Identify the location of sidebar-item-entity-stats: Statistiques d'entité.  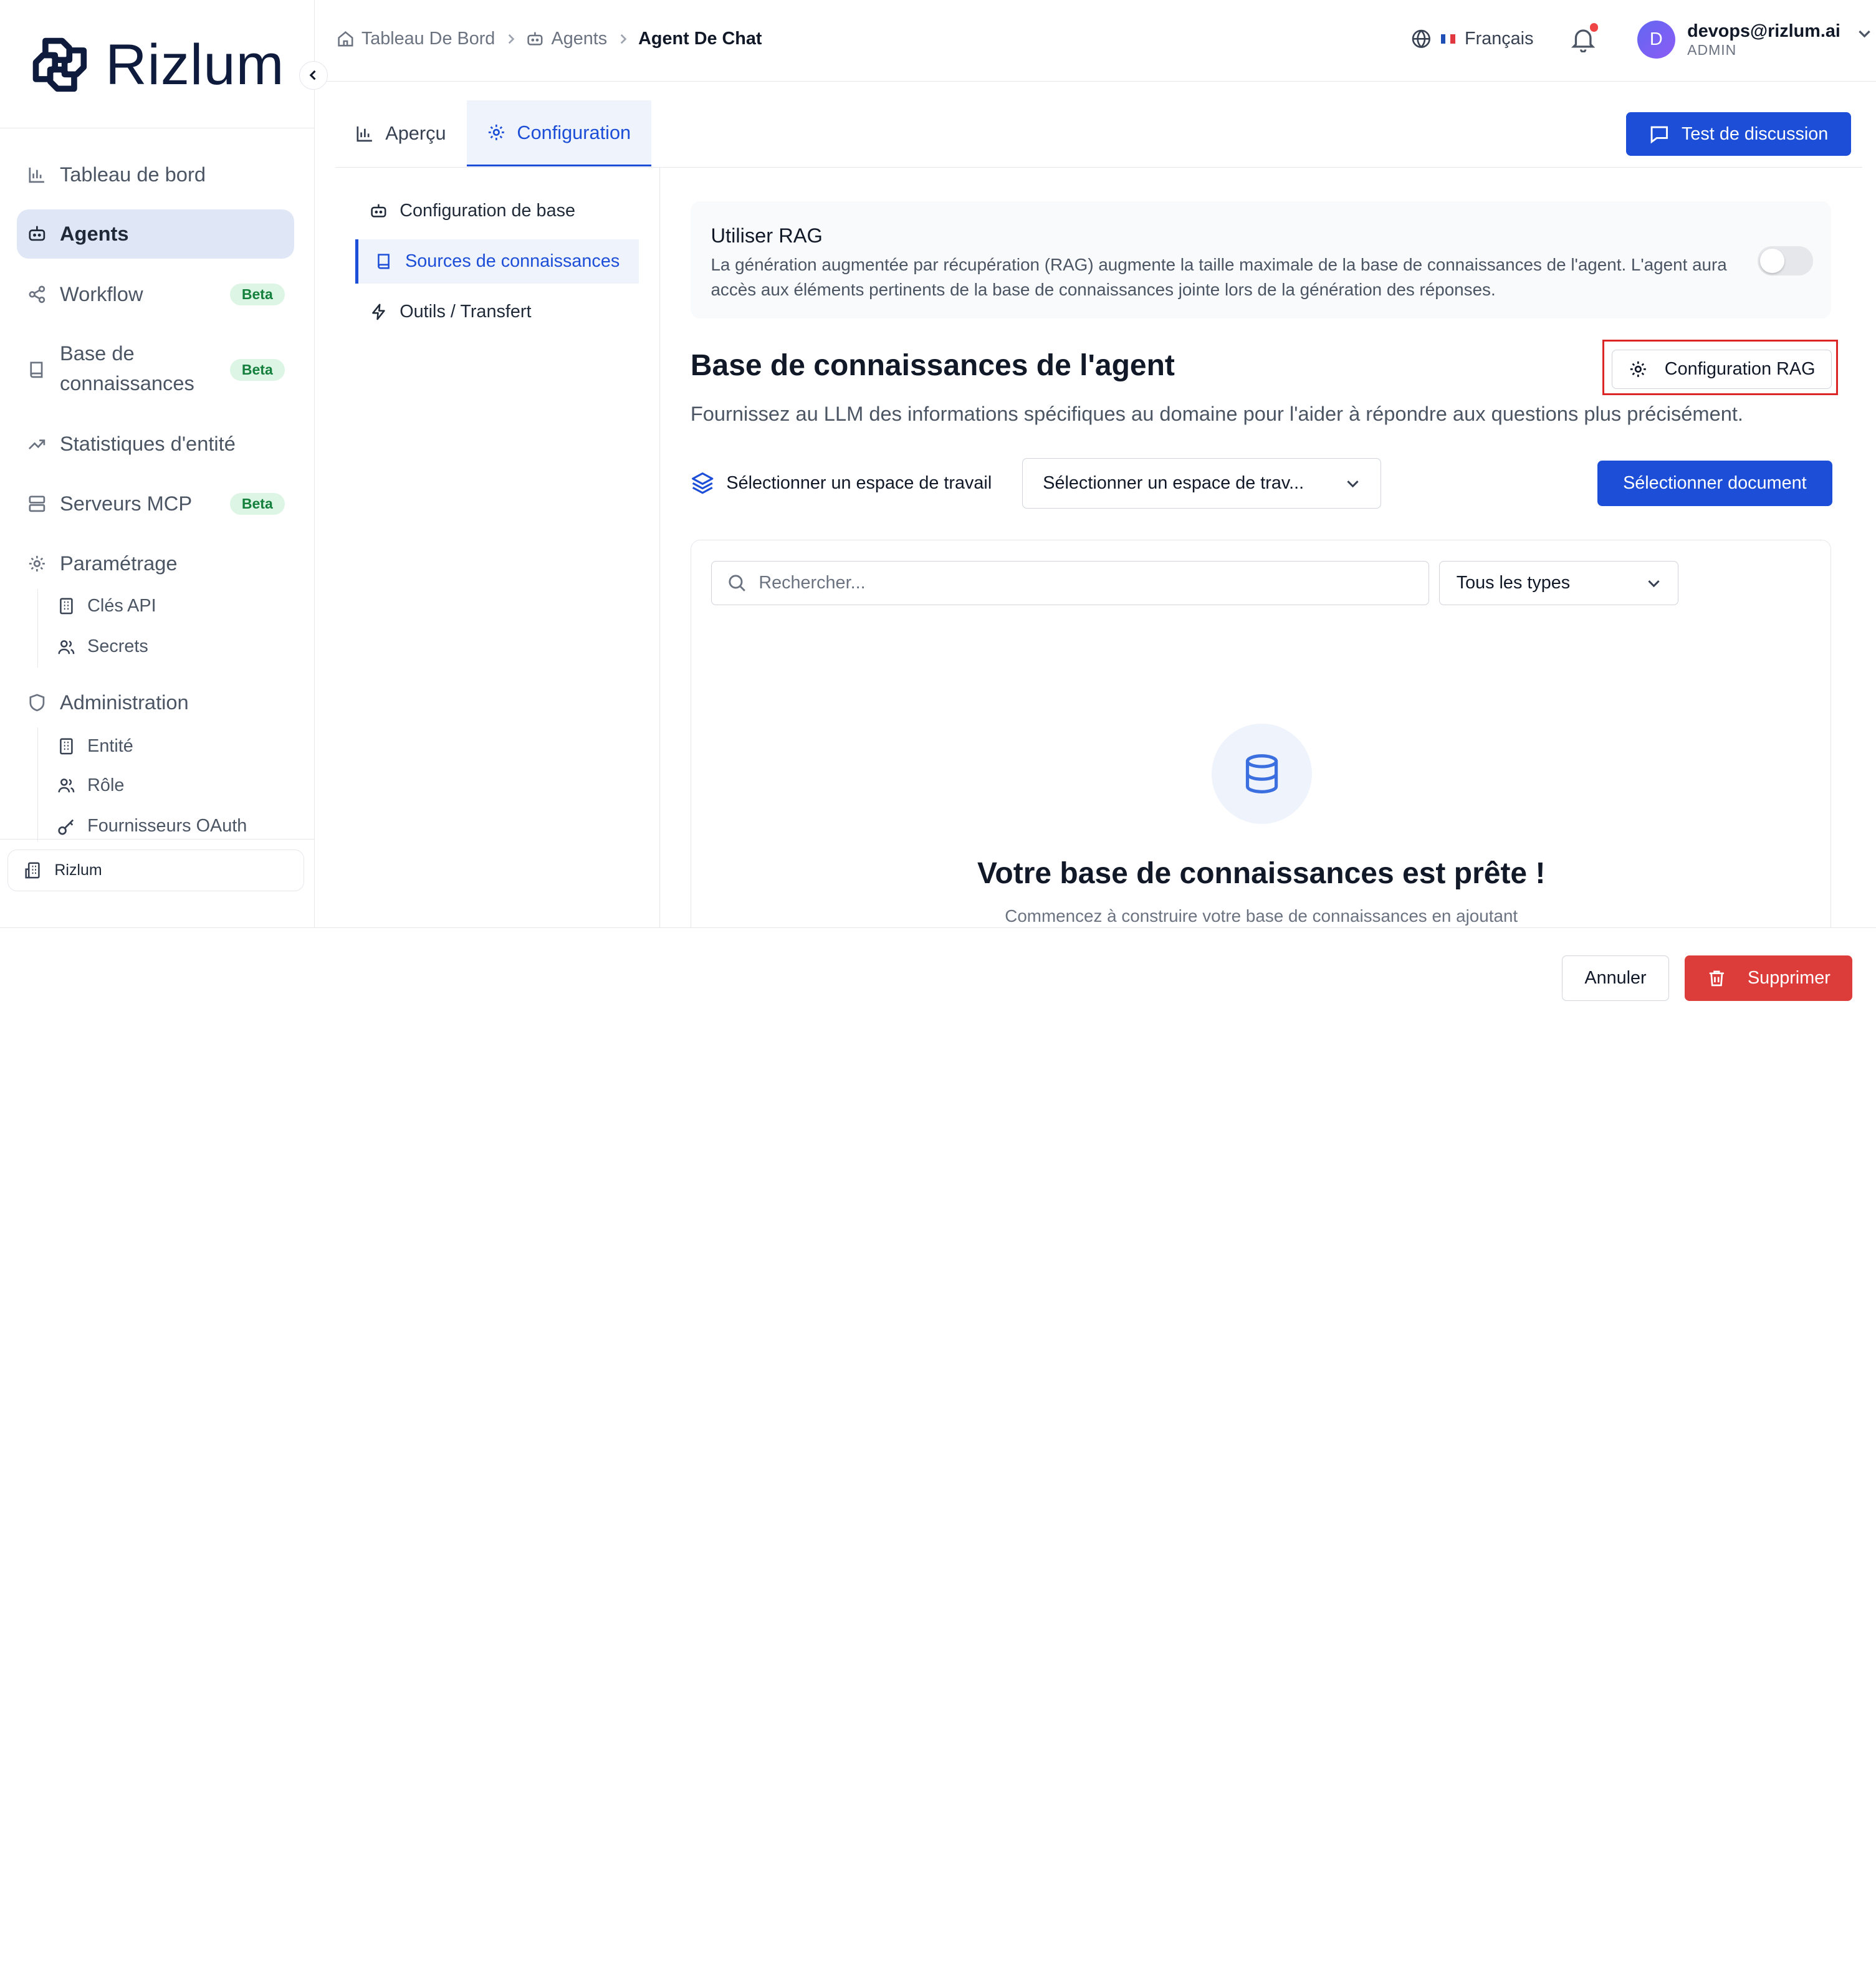
(156, 444).